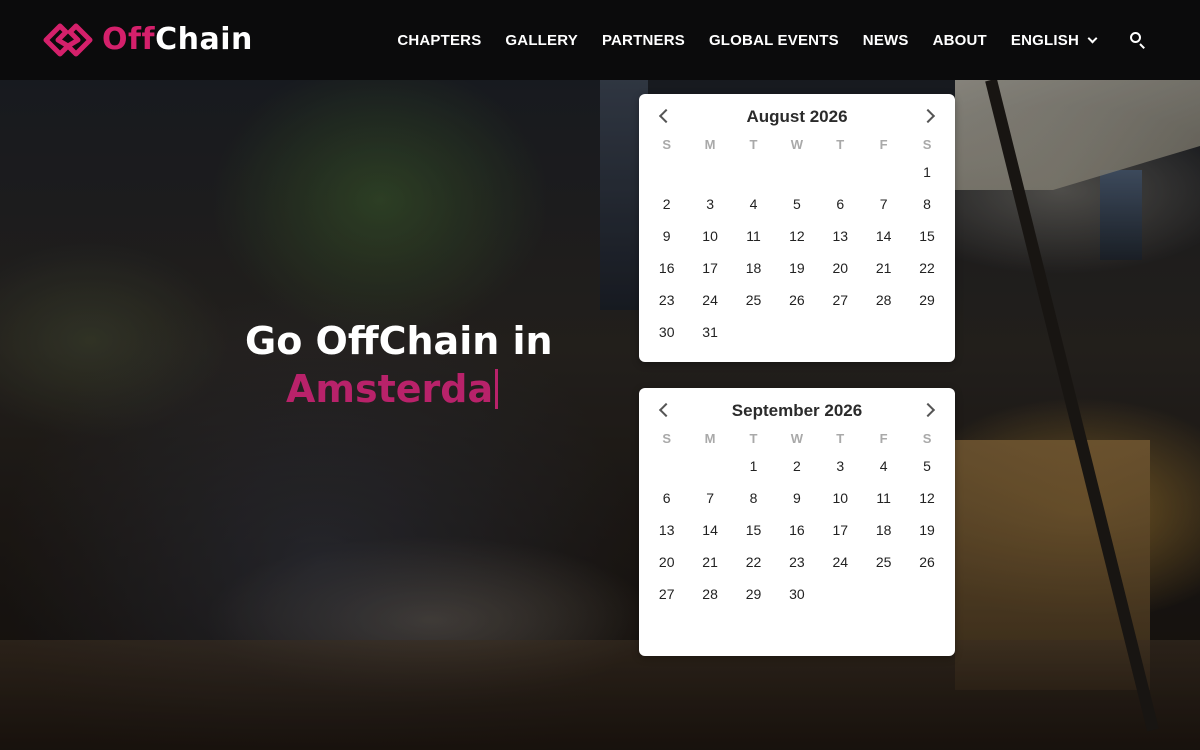 This screenshot has width=1200, height=750. Describe the element at coordinates (886, 40) in the screenshot. I see `nav-news: NEWS` at that location.